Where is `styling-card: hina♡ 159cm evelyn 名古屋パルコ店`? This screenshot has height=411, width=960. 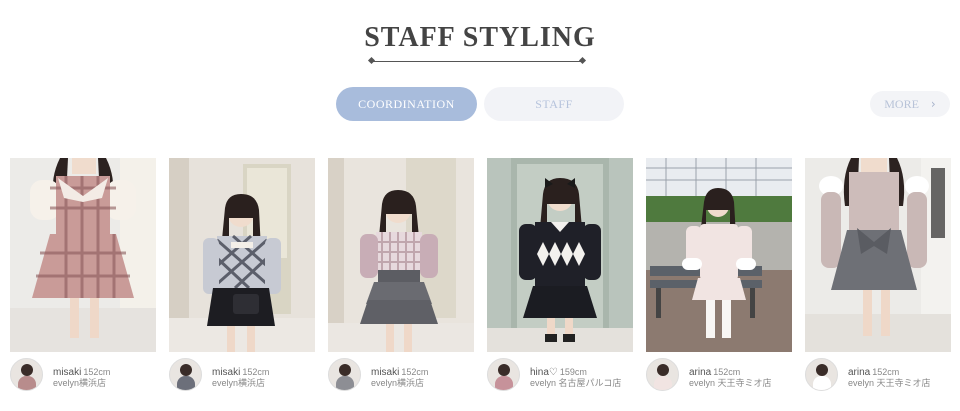
styling-card: hina♡ 159cm evelyn 名古屋パルコ店 is located at coordinates (560, 280).